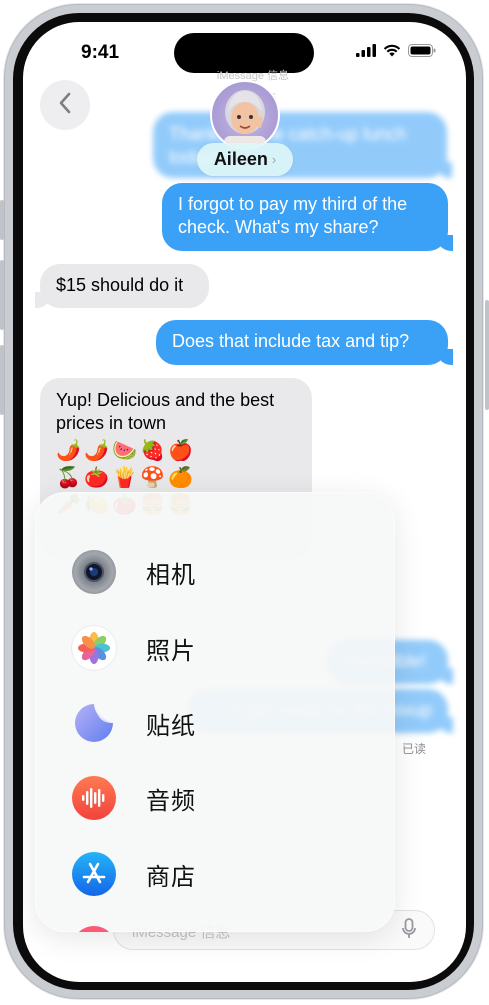  What do you see at coordinates (96, 478) in the screenshot?
I see `emoji: 🍅` at bounding box center [96, 478].